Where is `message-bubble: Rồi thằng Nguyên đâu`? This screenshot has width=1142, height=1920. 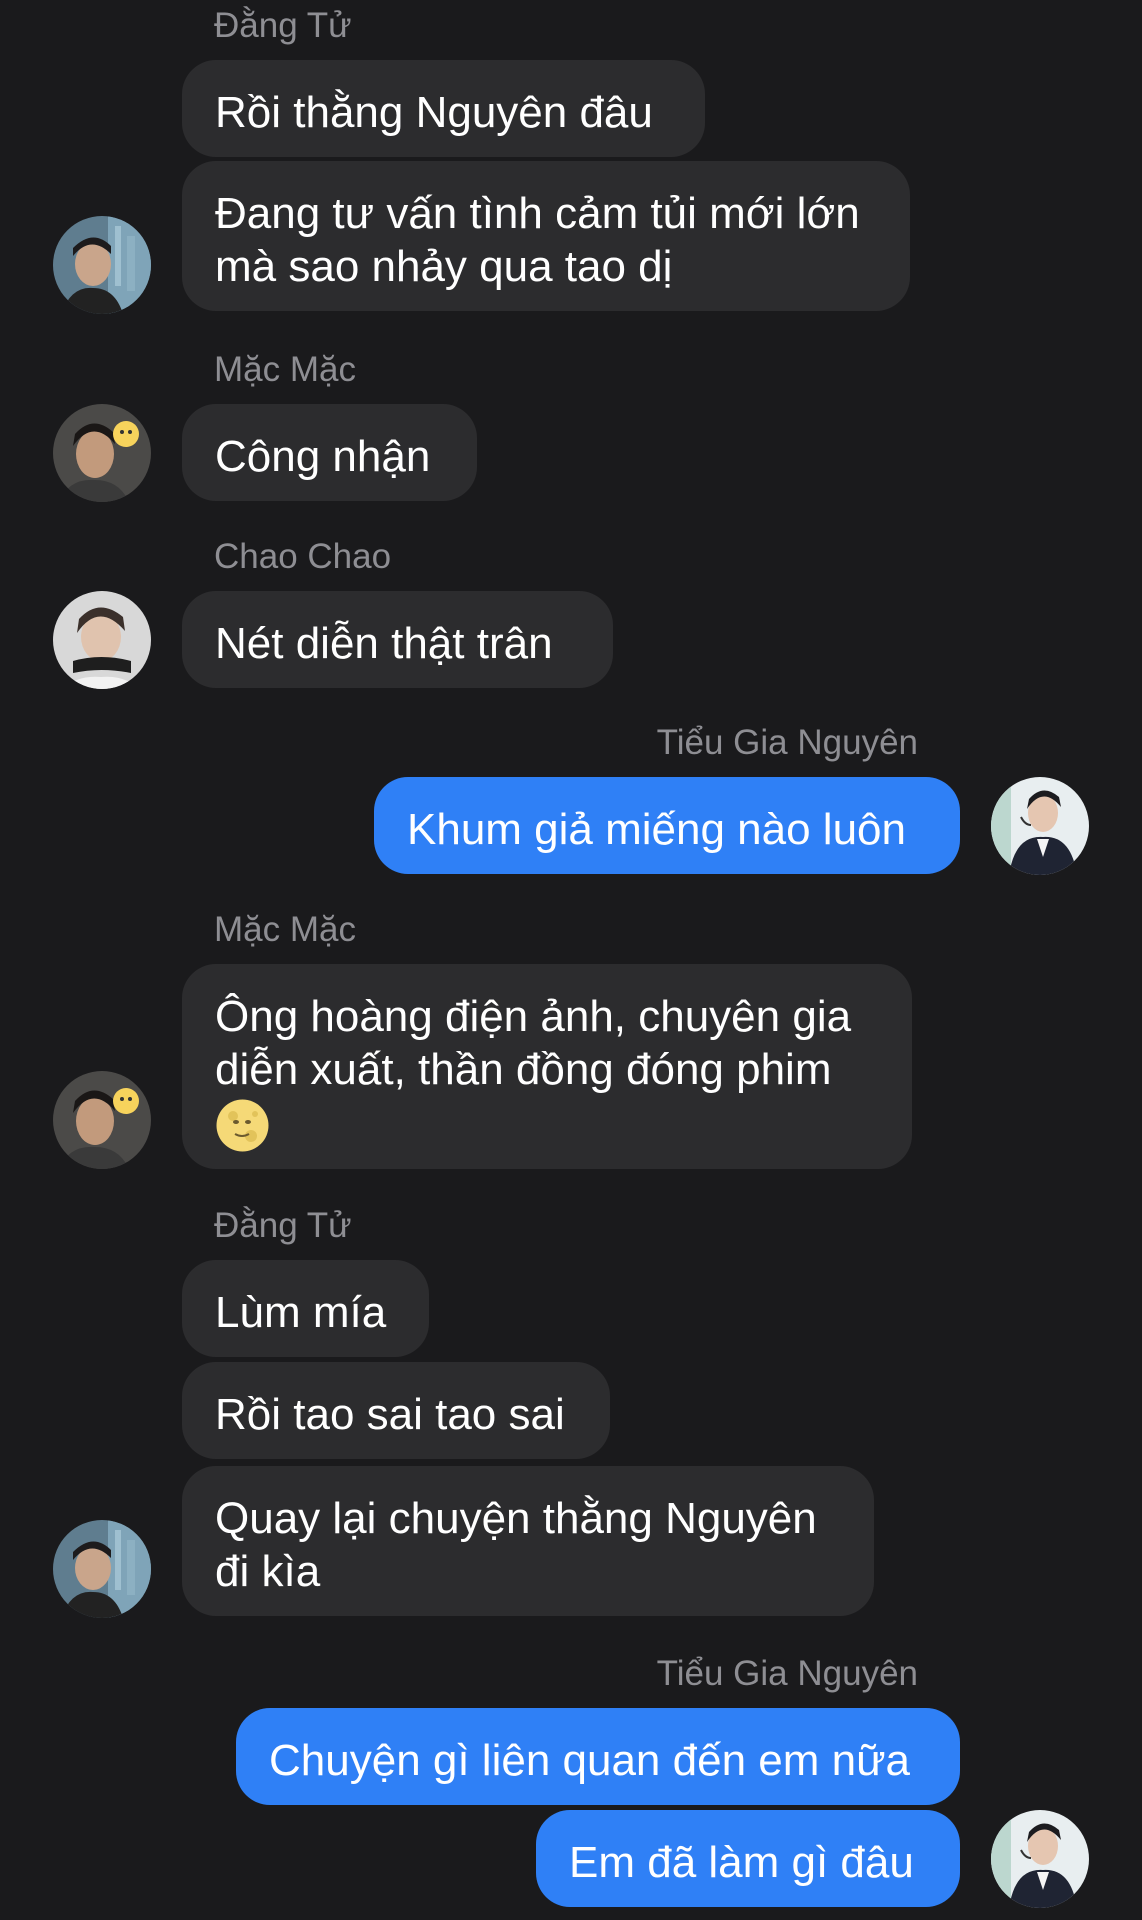
message-bubble: Rồi thằng Nguyên đâu is located at coordinates (443, 108).